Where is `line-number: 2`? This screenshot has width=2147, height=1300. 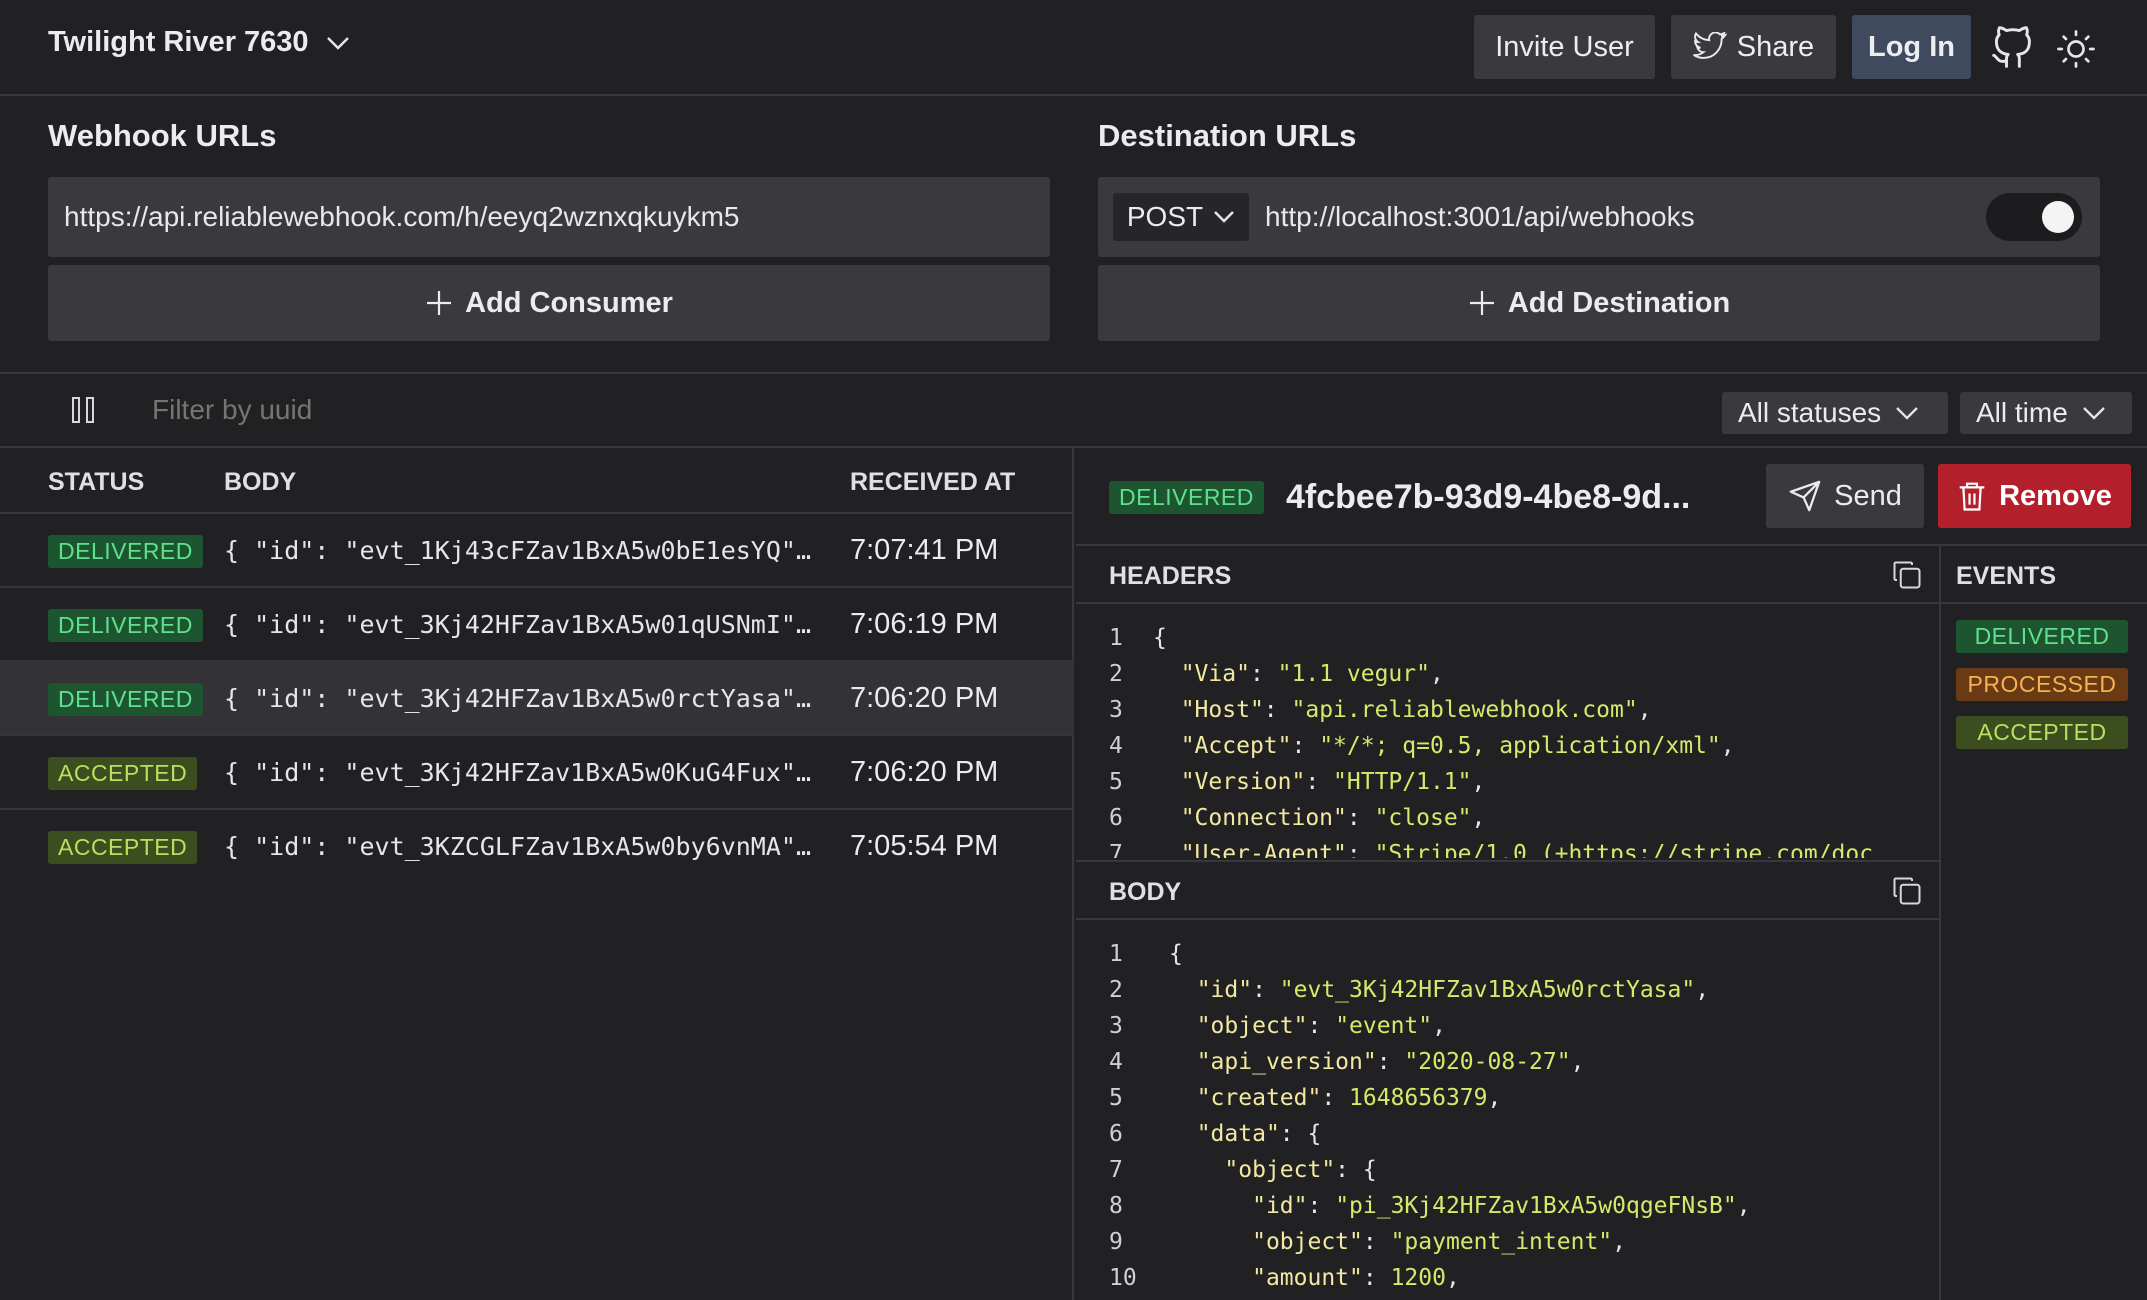
line-number: 2 is located at coordinates (1116, 674).